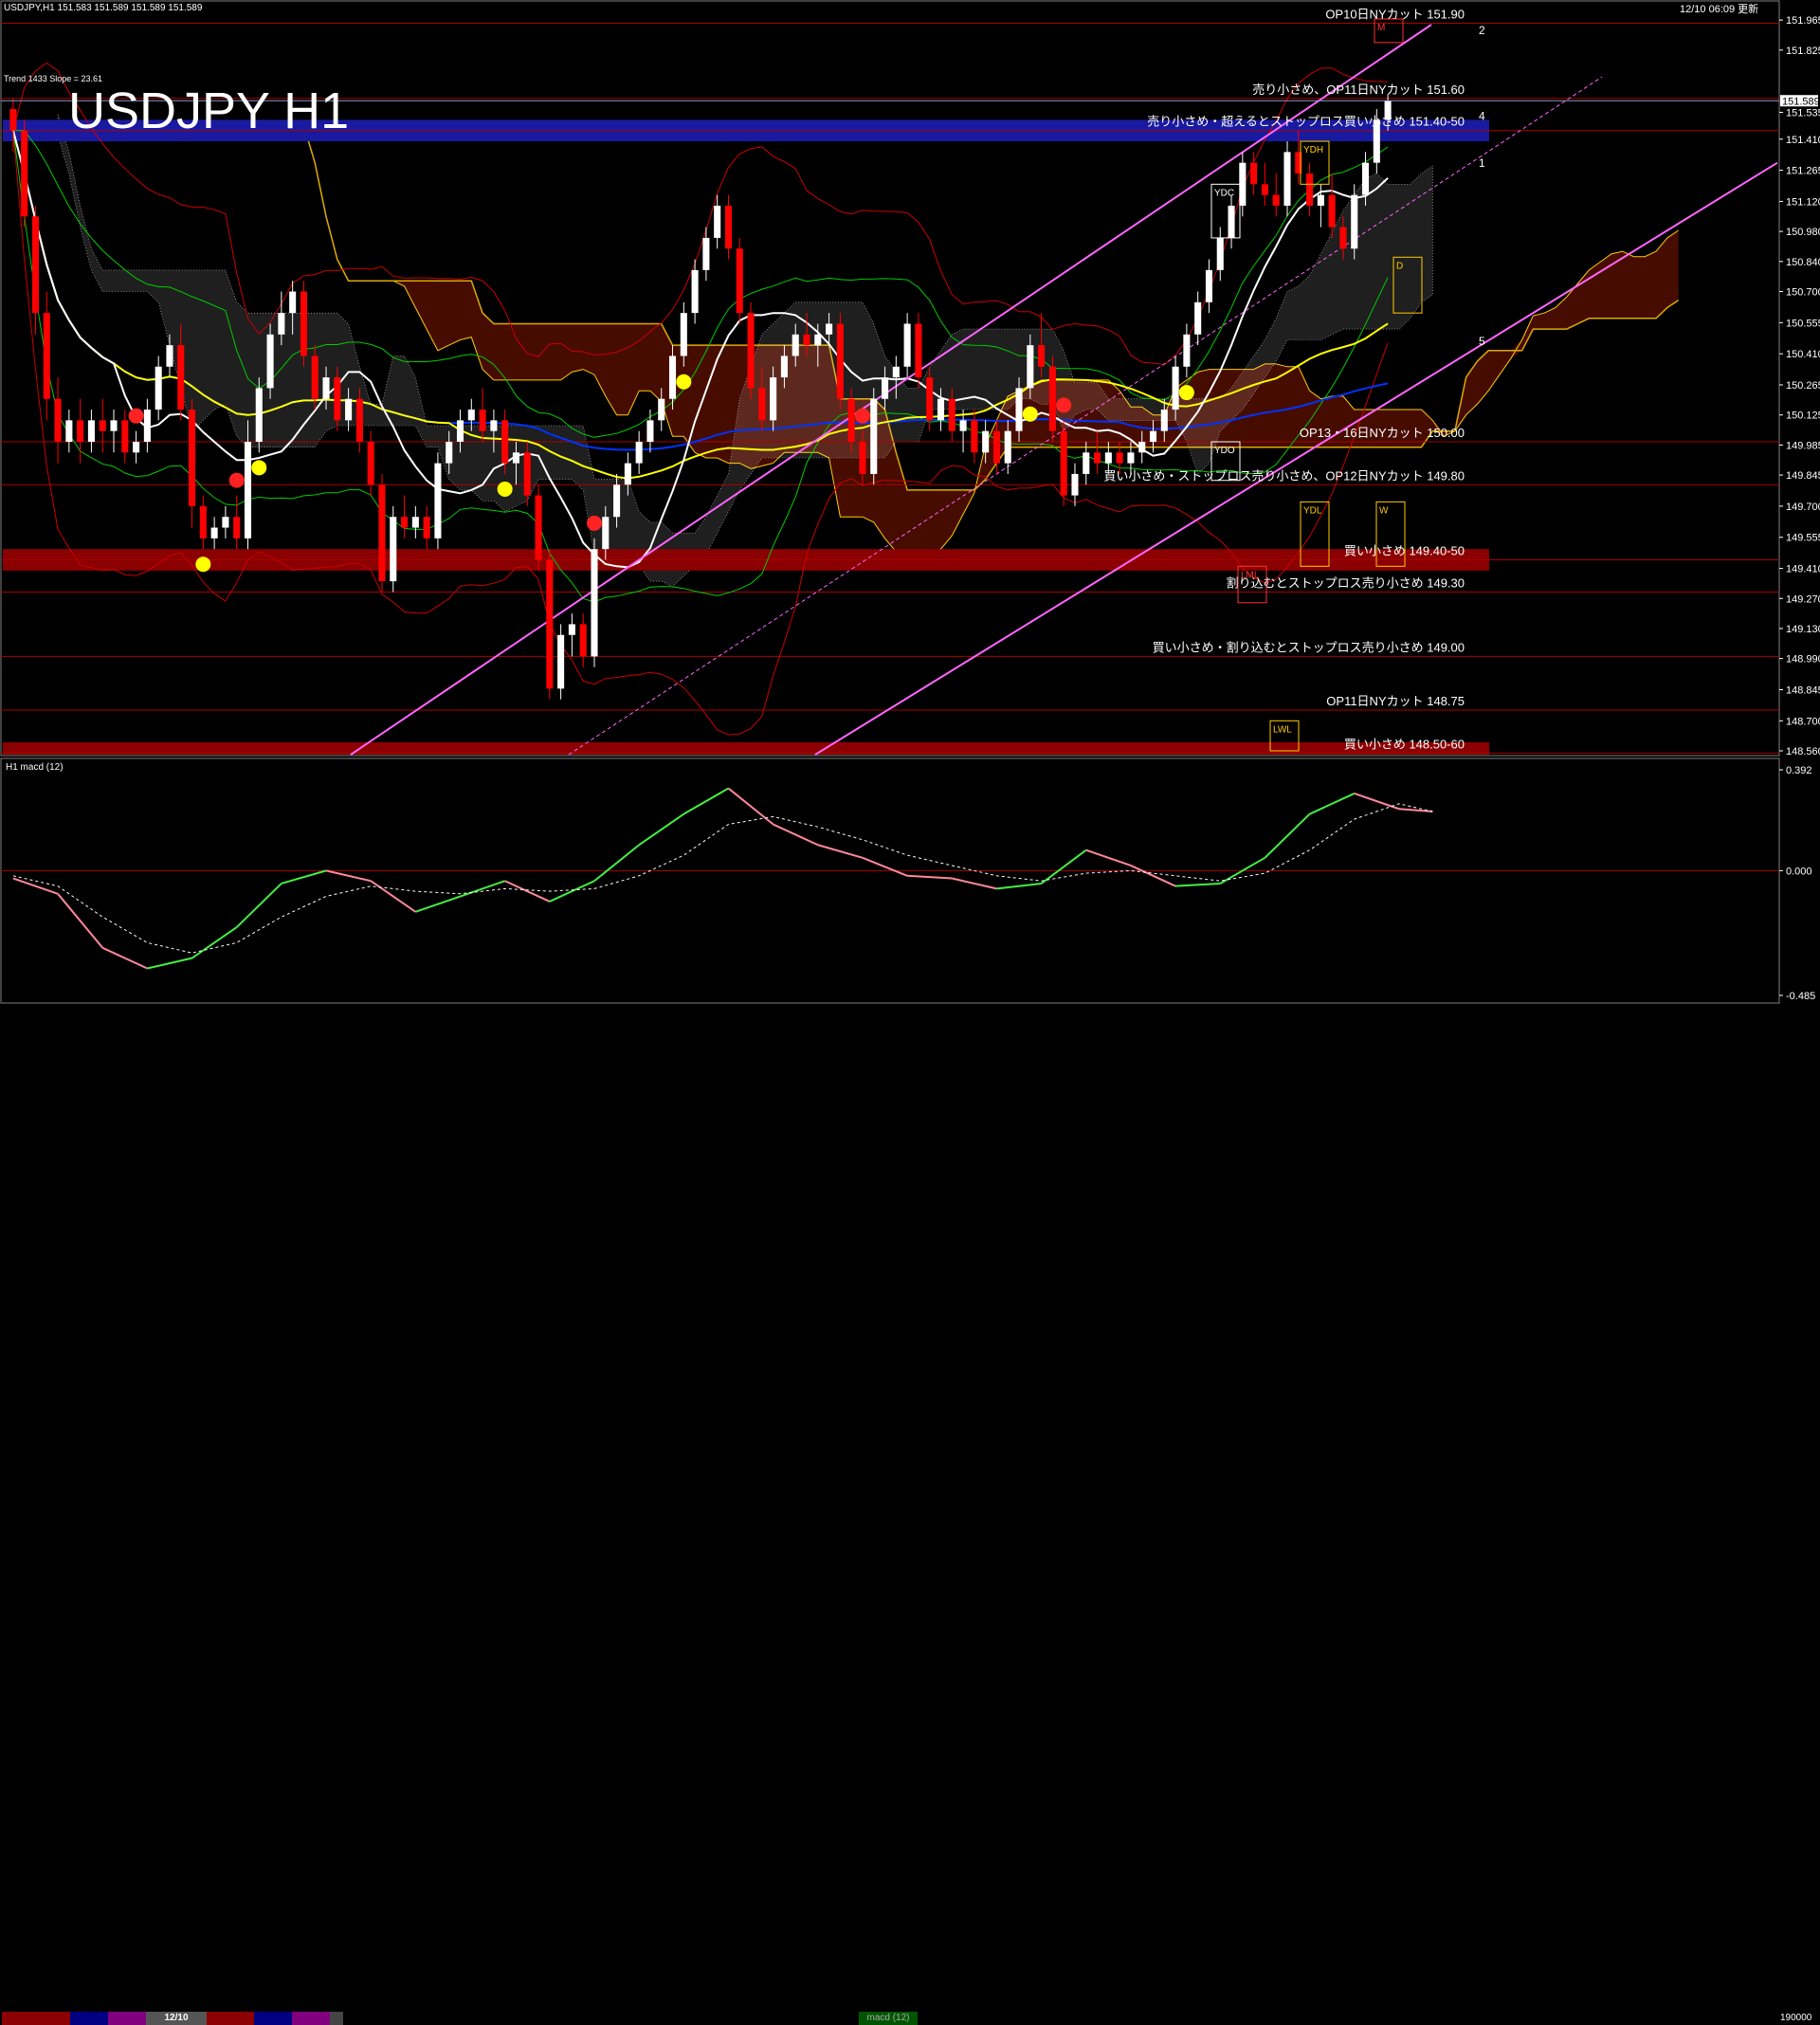 This screenshot has width=1820, height=2025. Describe the element at coordinates (1803, 51) in the screenshot. I see `price-tick-label: 151.825` at that location.